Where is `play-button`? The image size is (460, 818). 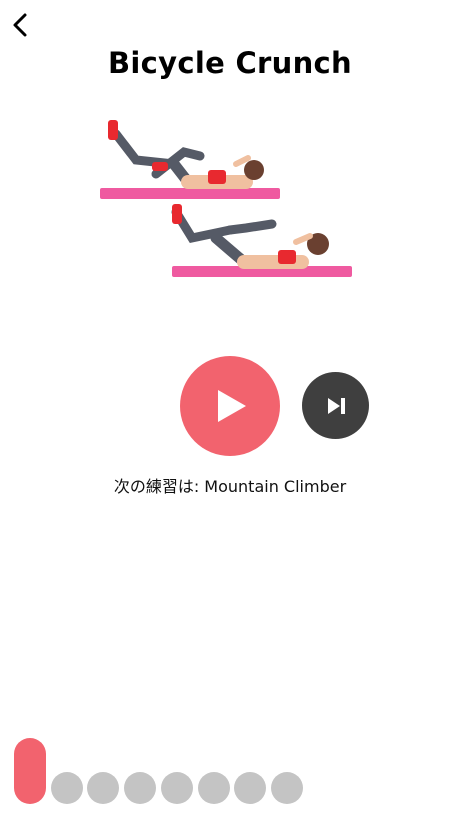
play-button is located at coordinates (230, 406).